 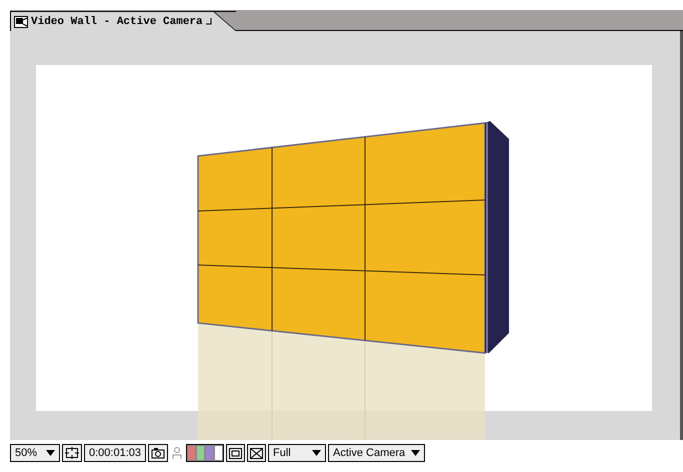 I want to click on safe-margins-button, so click(x=72, y=453).